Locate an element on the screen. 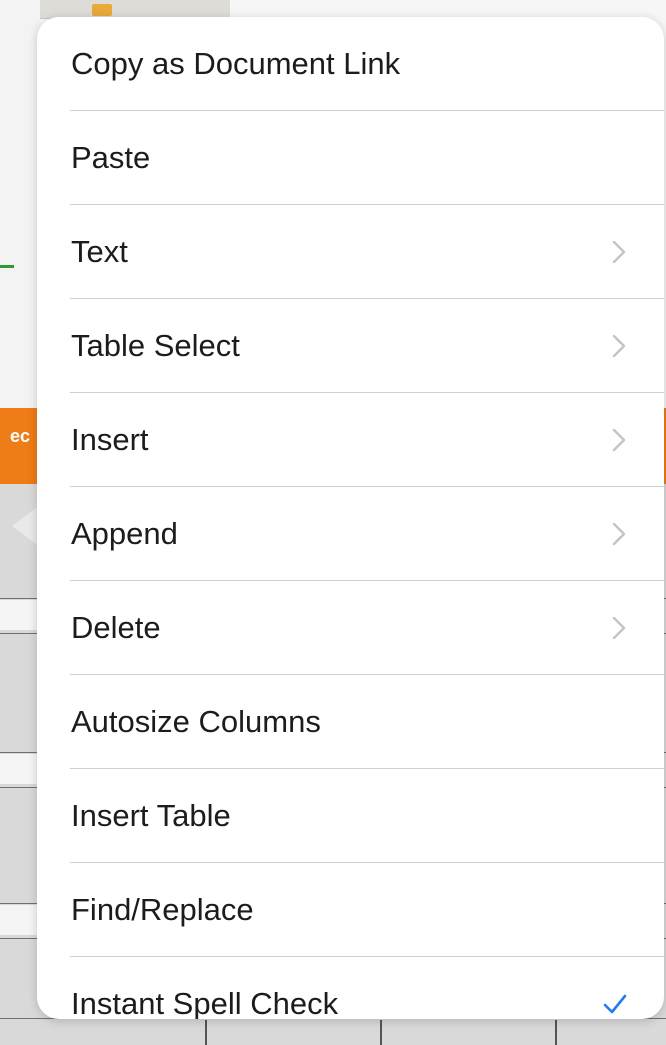 The image size is (666, 1045). menu-item-insert-table: Insert Table is located at coordinates (350, 816).